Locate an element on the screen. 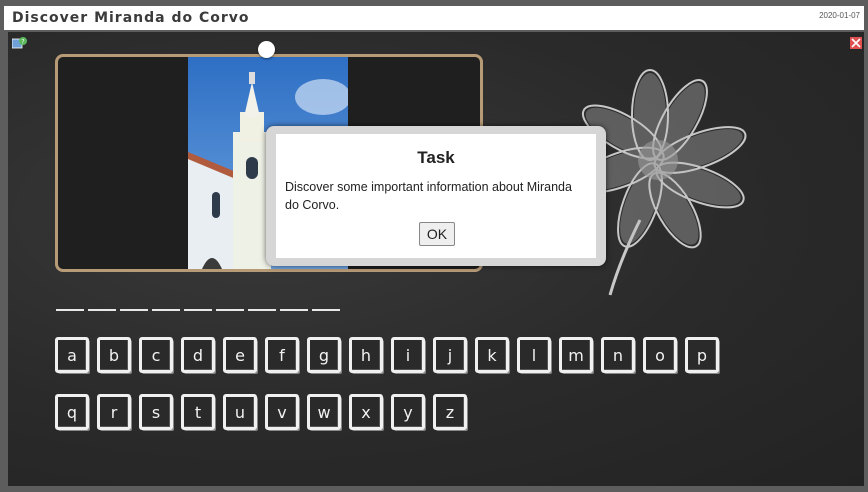 This screenshot has height=492, width=868. letter-key-label: d is located at coordinates (198, 355).